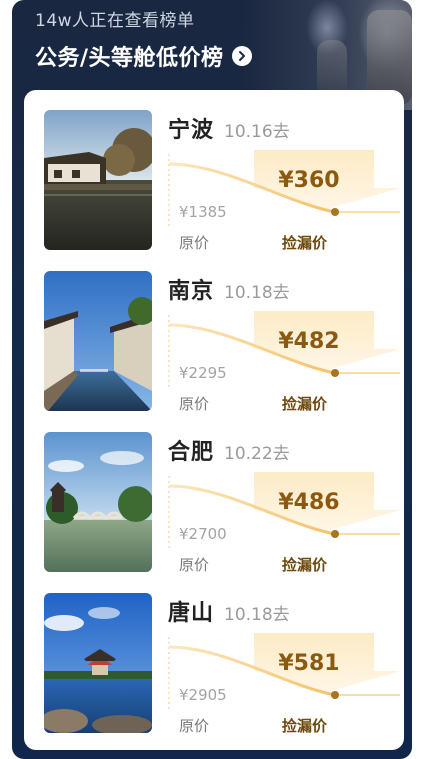 Image resolution: width=439 pixels, height=759 pixels. I want to click on ranking-title: 公务/头等舱低价榜, so click(129, 58).